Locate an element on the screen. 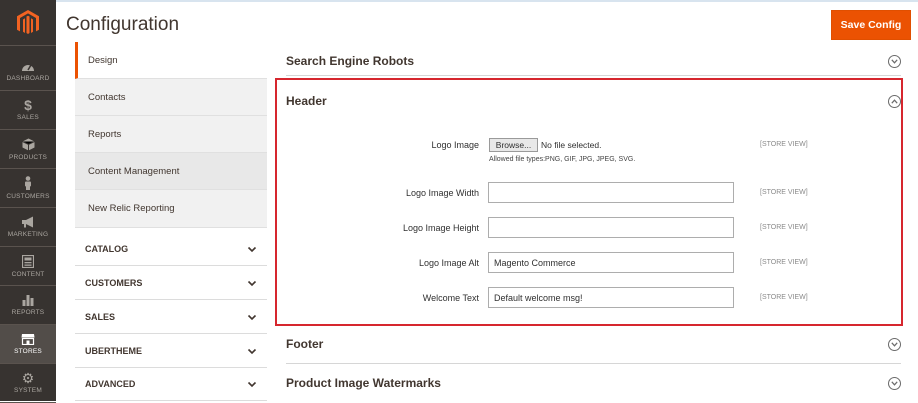 The image size is (918, 403). nav-system-label: SYSTEM is located at coordinates (28, 390).